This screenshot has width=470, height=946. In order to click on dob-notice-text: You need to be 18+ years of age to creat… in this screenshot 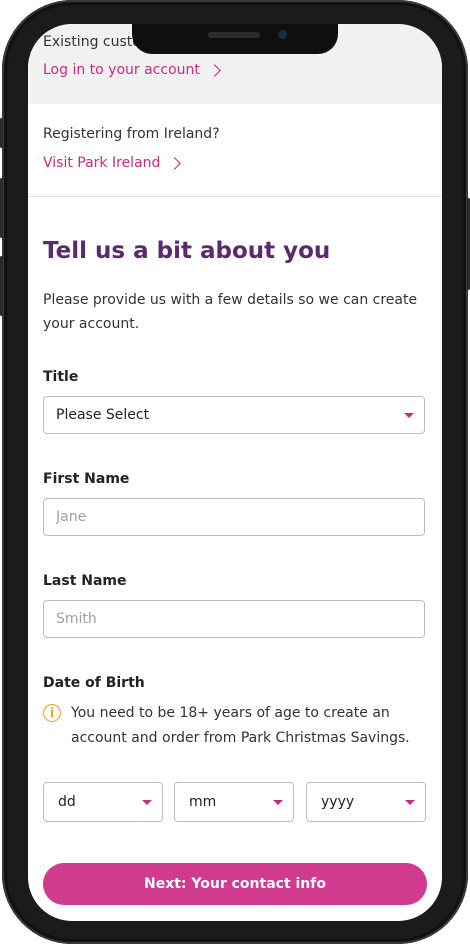, I will do `click(240, 725)`.